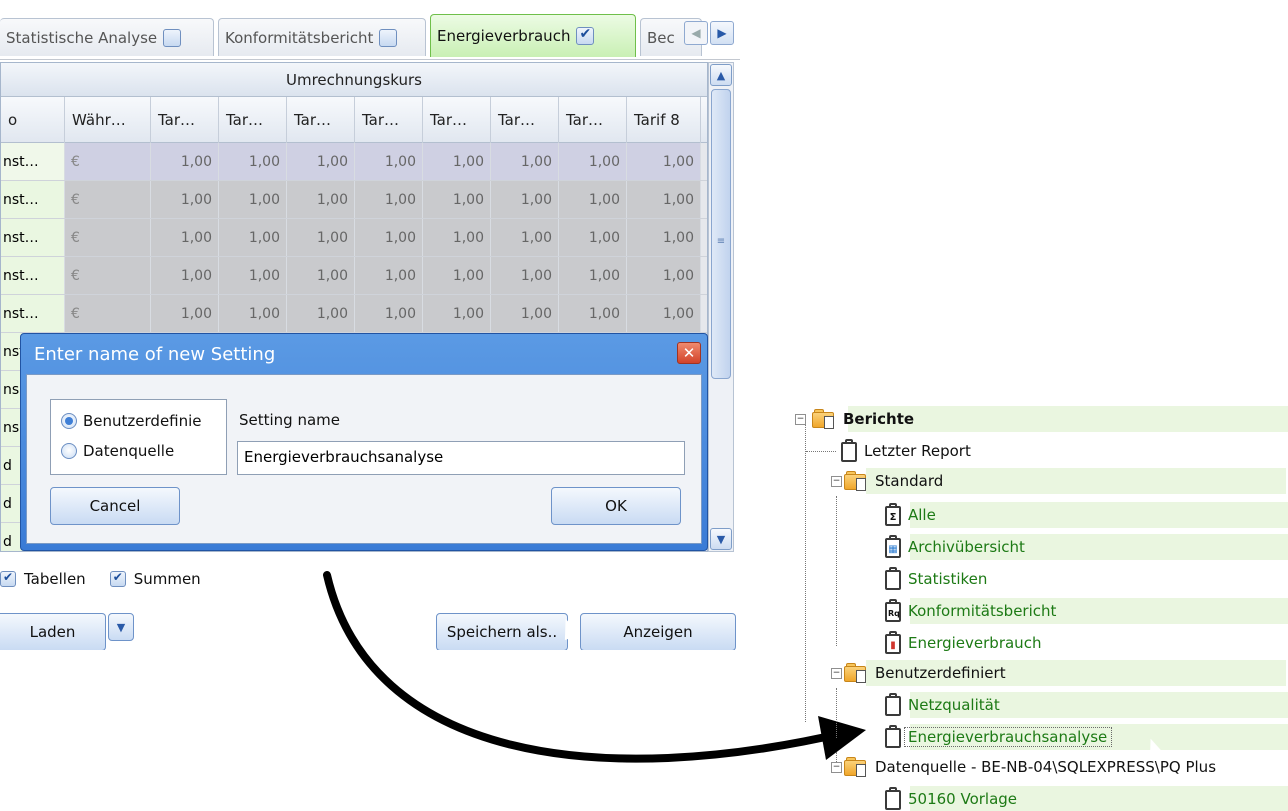 The image size is (1288, 811). Describe the element at coordinates (696, 33) in the screenshot. I see `tab-scroll-left-icon: ◀` at that location.